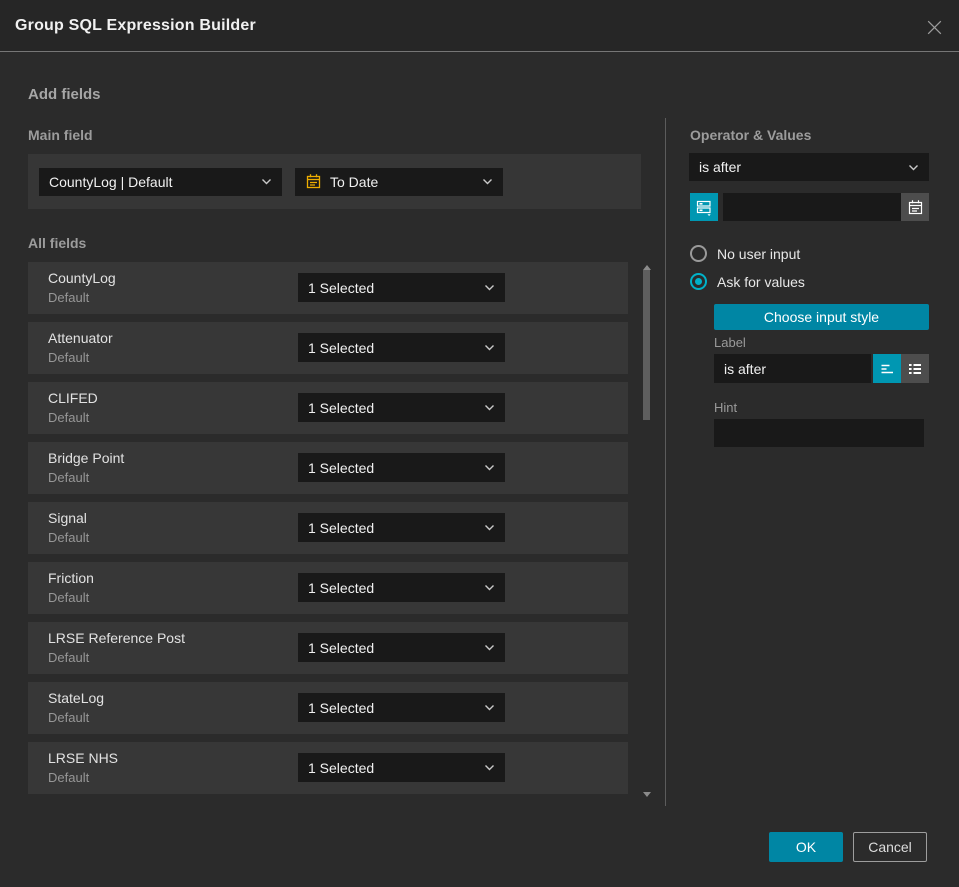 This screenshot has width=959, height=887. I want to click on label-field-label: Label, so click(730, 342).